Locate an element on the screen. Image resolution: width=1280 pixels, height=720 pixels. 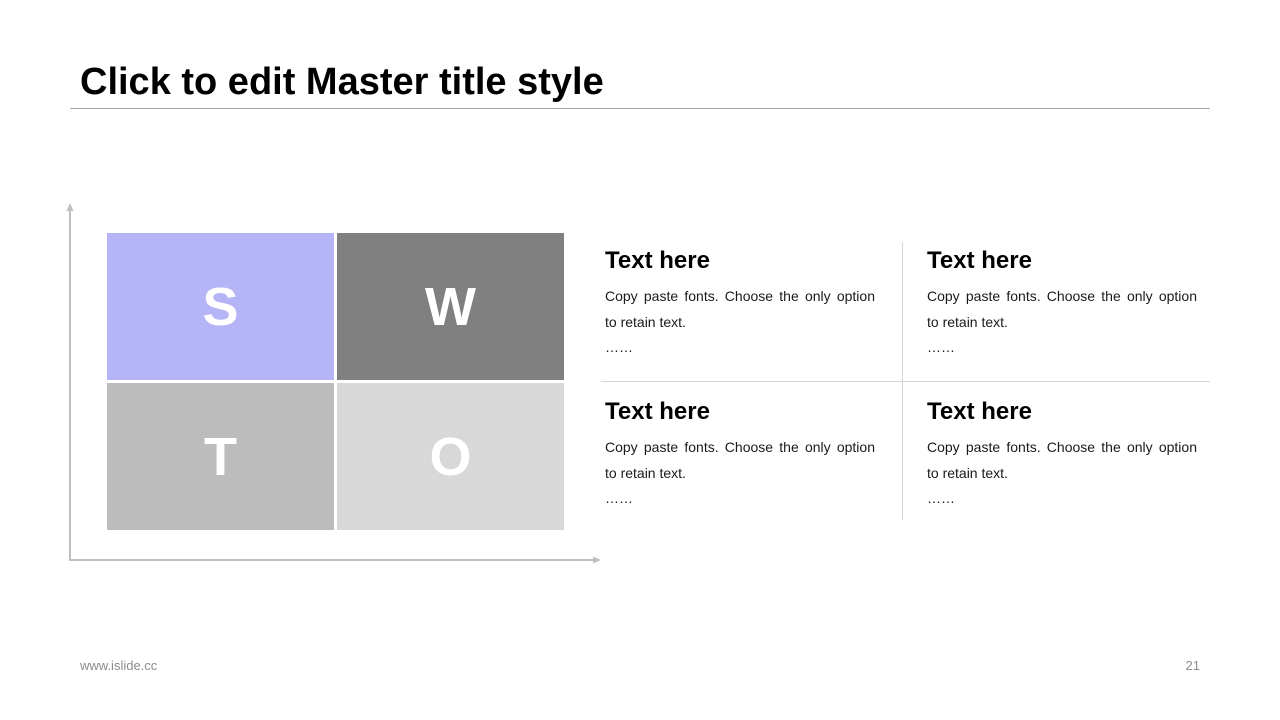
swot-threats-box: T is located at coordinates (220, 456).